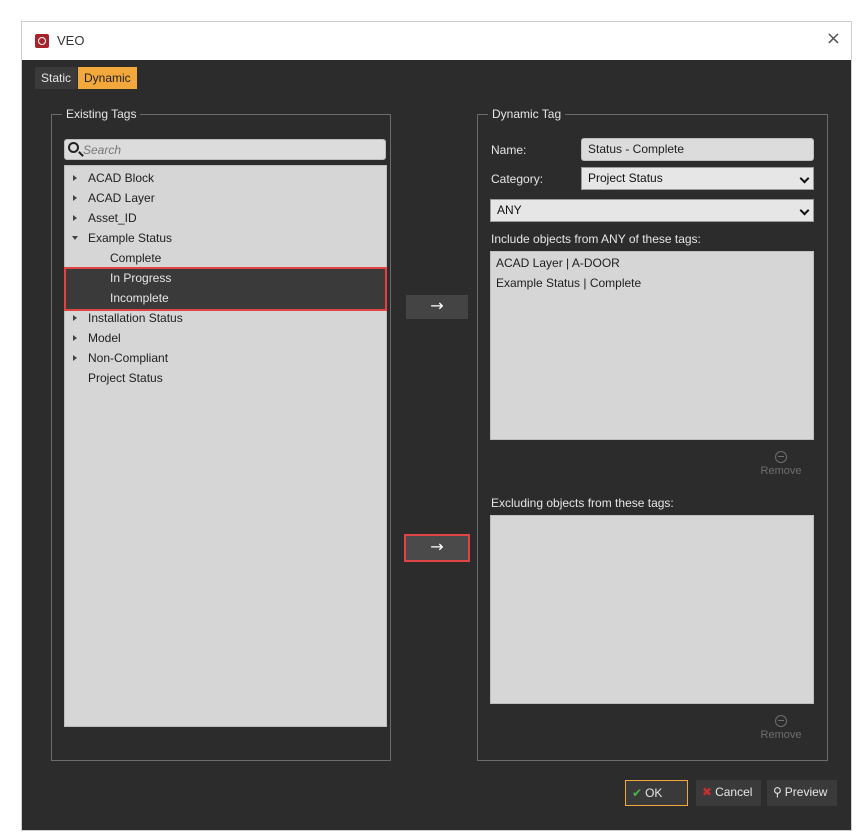 Image resolution: width=856 pixels, height=835 pixels. What do you see at coordinates (596, 239) in the screenshot?
I see `include-label: Include objects from ANY of these tags:` at bounding box center [596, 239].